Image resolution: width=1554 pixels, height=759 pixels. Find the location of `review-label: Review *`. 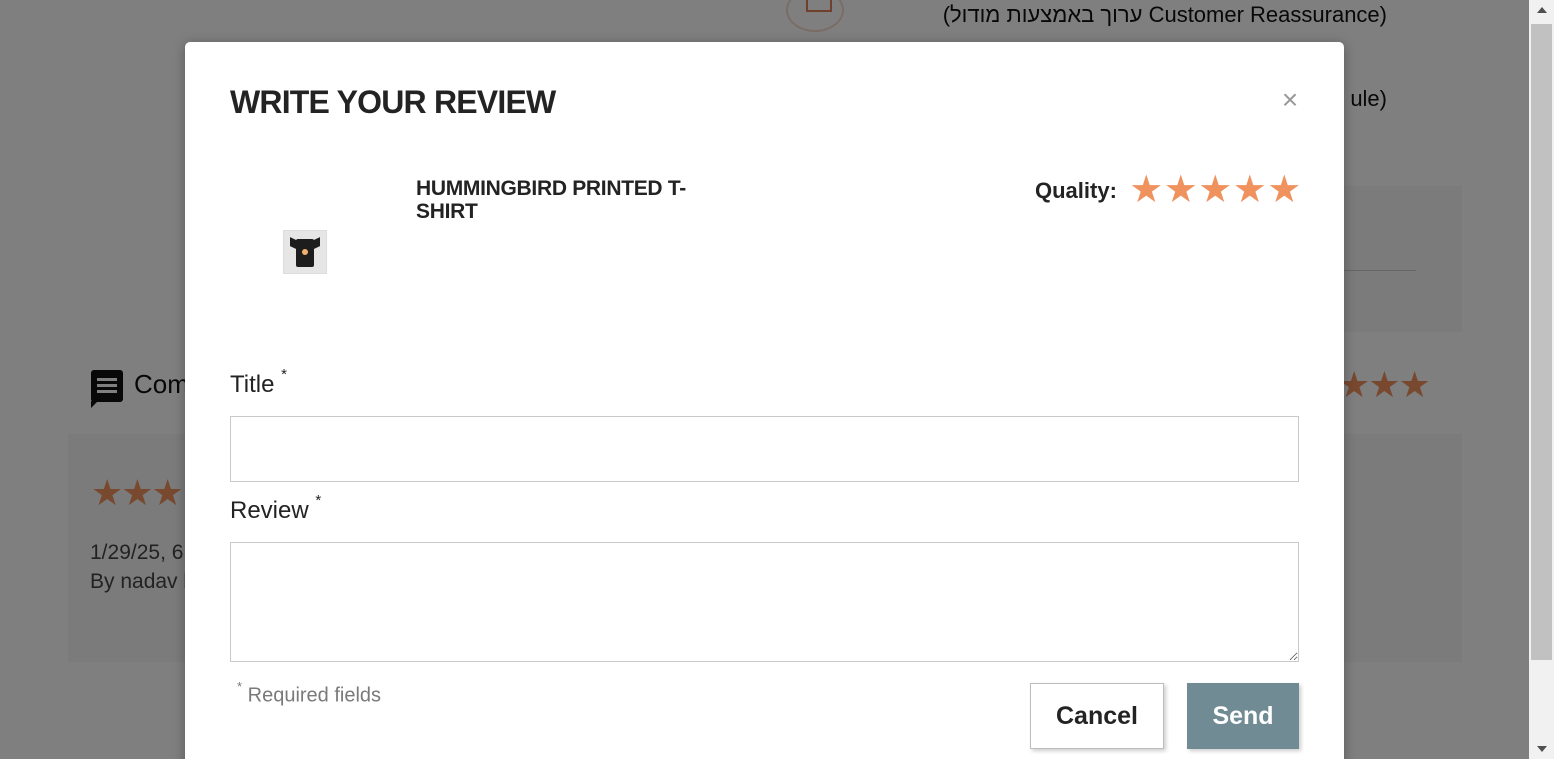

review-label: Review * is located at coordinates (276, 508).